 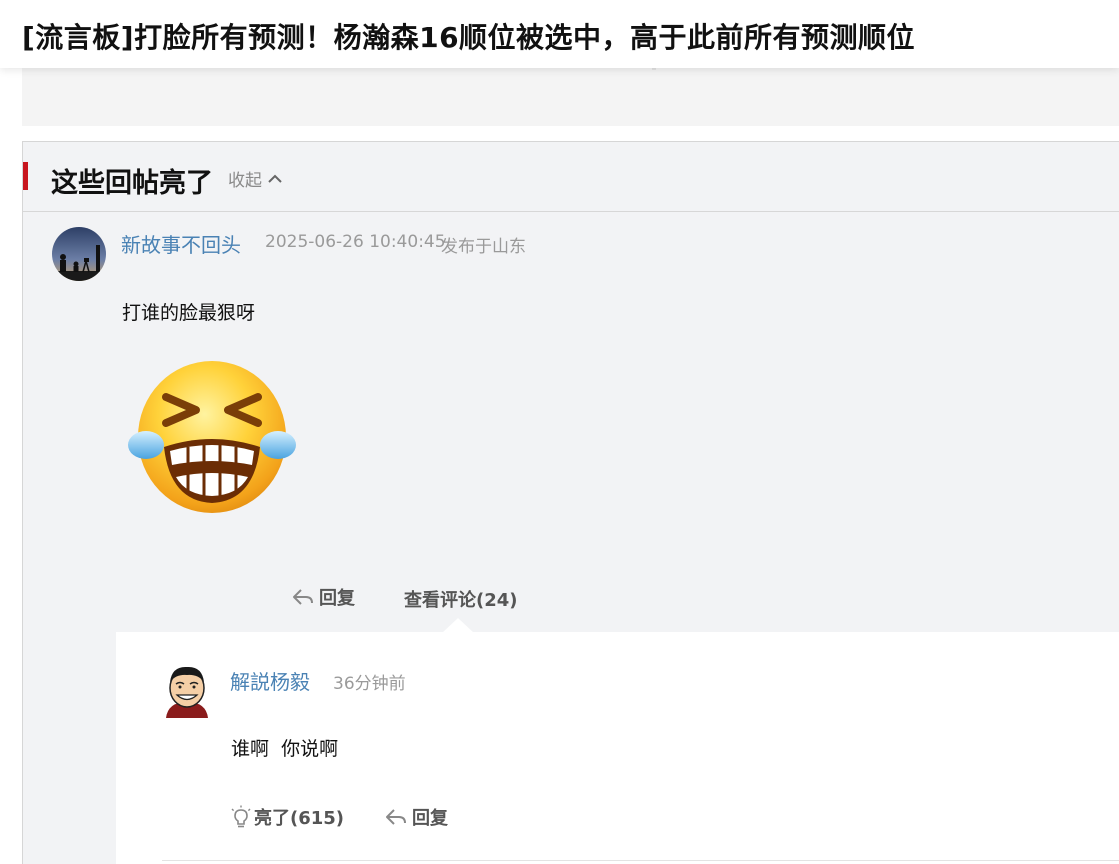 I want to click on post-author: 新故事不回头, so click(x=181, y=243).